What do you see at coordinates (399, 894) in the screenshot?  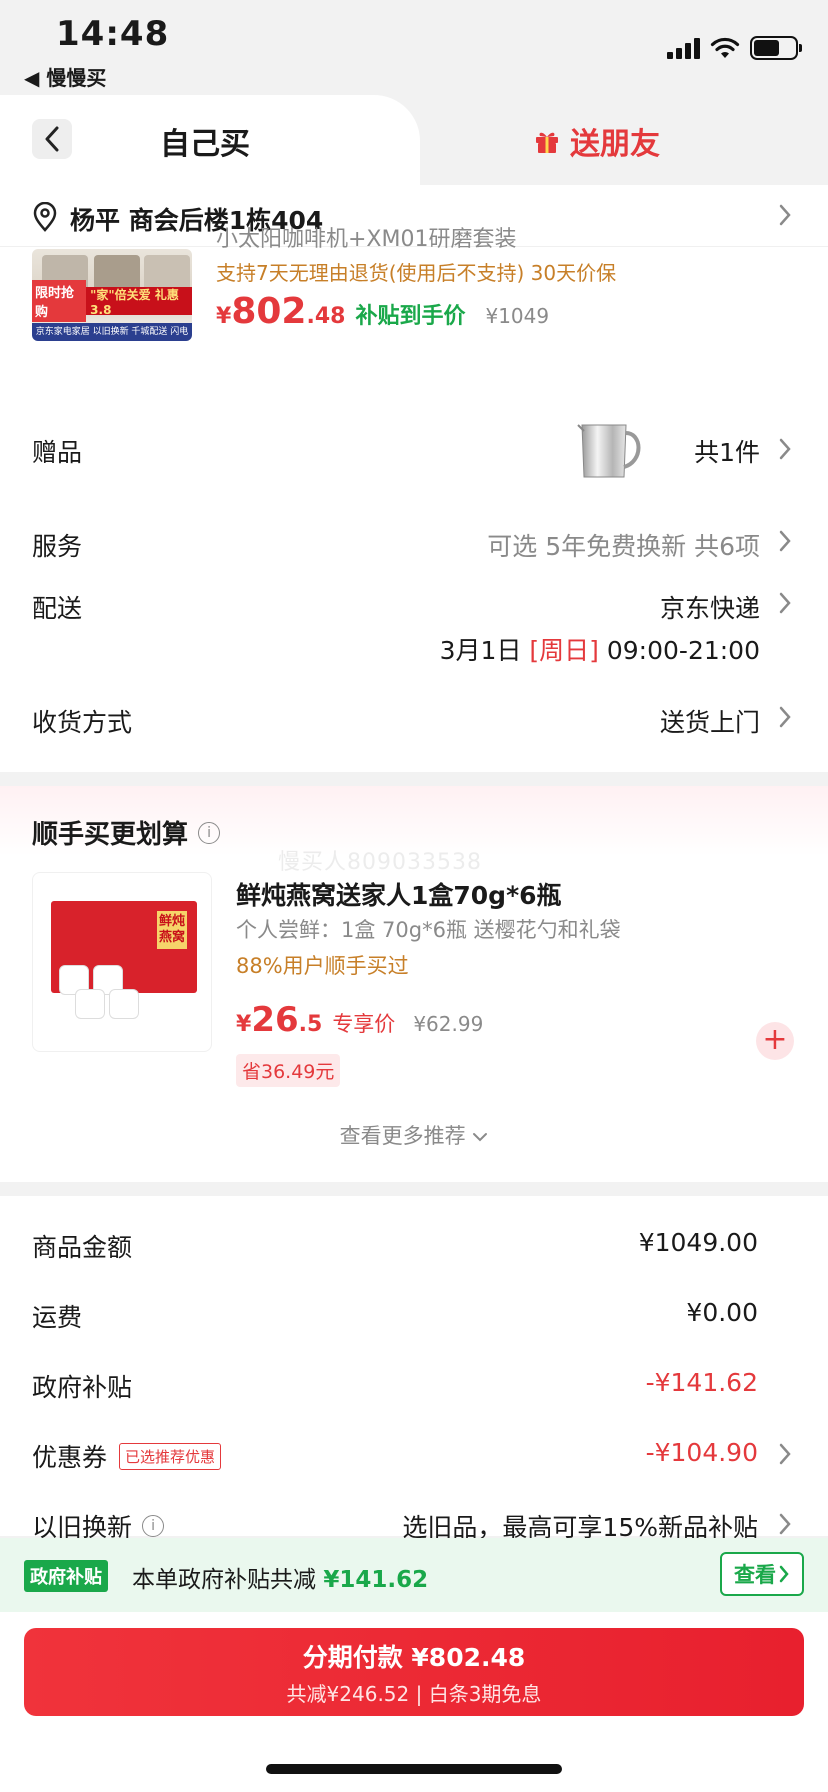 I see `recommend-product-name: 鲜炖燕窝送家人1盒70g*6瓶` at bounding box center [399, 894].